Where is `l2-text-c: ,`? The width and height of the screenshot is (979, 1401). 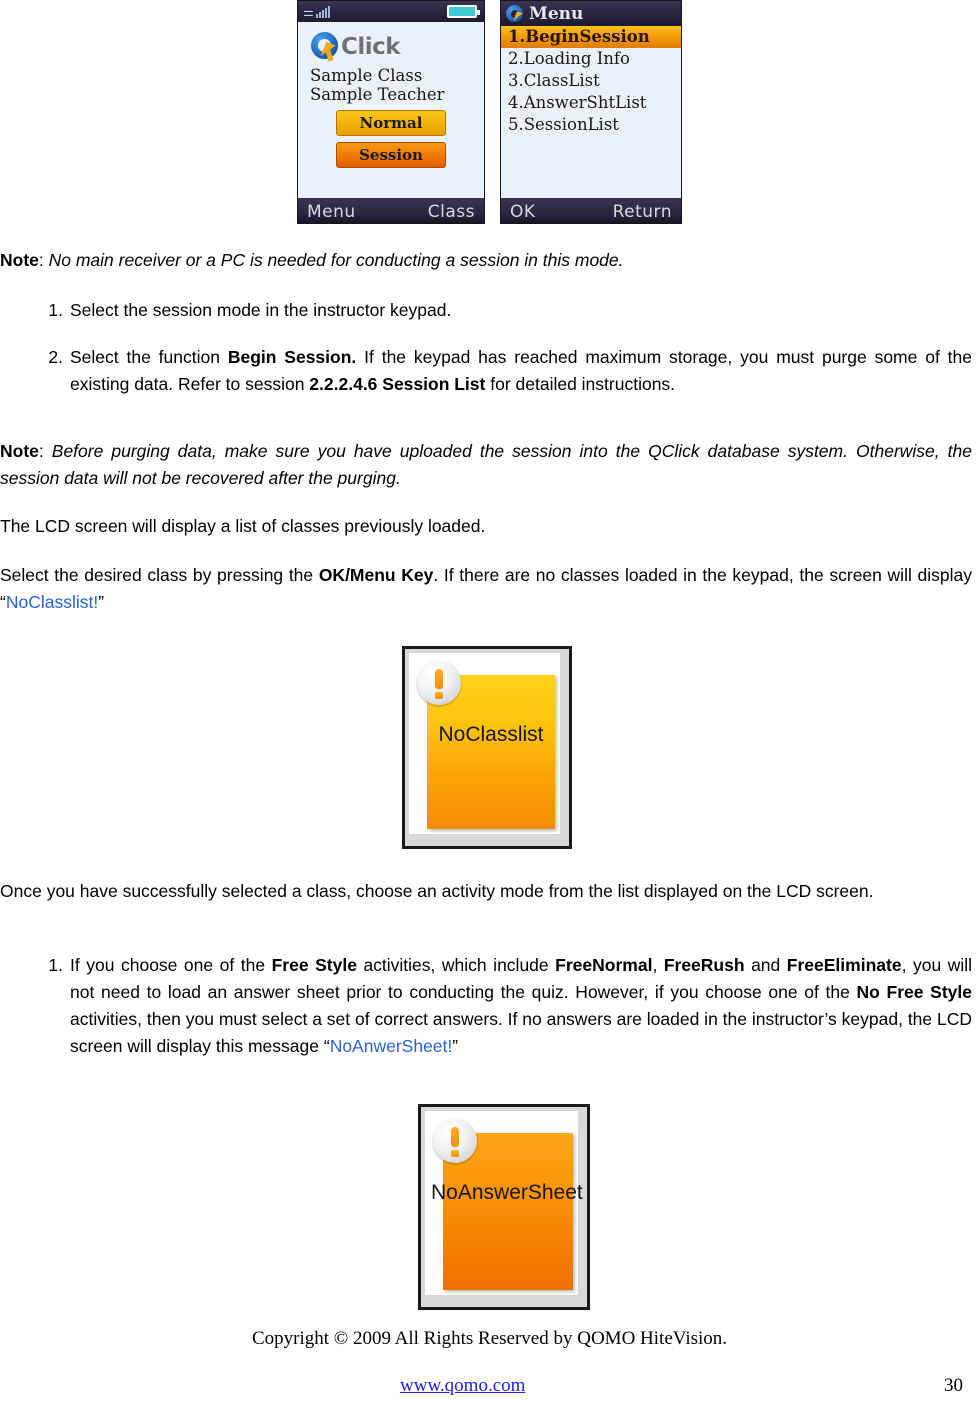 l2-text-c: , is located at coordinates (658, 965).